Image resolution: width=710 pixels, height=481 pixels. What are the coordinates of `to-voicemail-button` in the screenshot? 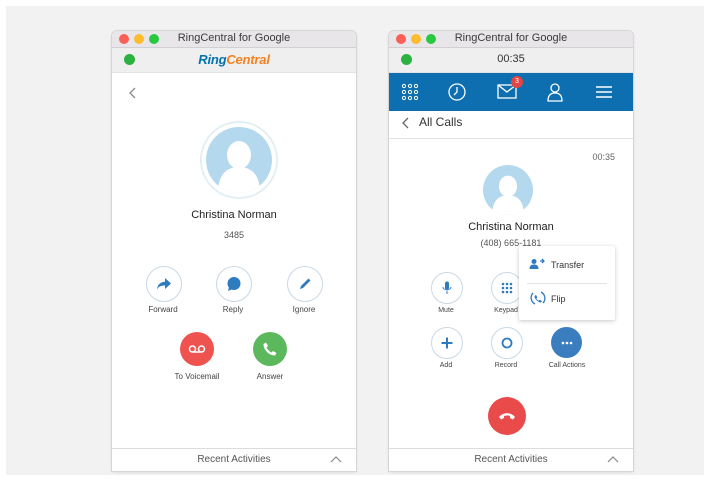 It's located at (197, 349).